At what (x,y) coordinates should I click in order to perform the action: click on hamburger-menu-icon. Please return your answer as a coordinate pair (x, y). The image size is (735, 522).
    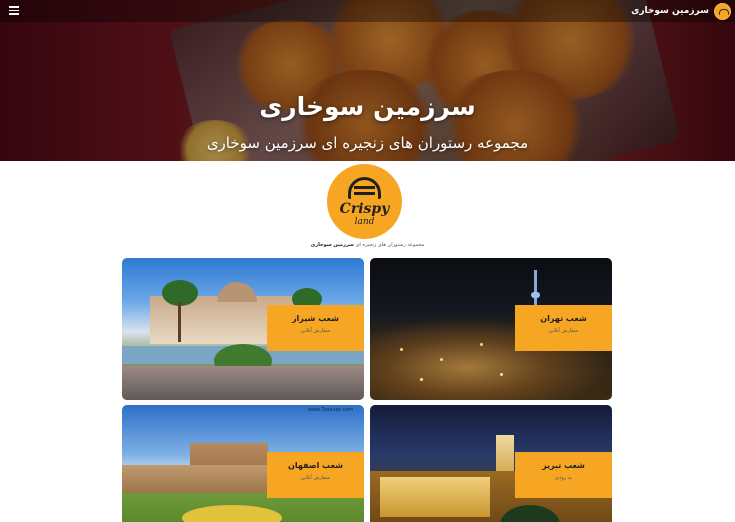
    Looking at the image, I should click on (14, 10).